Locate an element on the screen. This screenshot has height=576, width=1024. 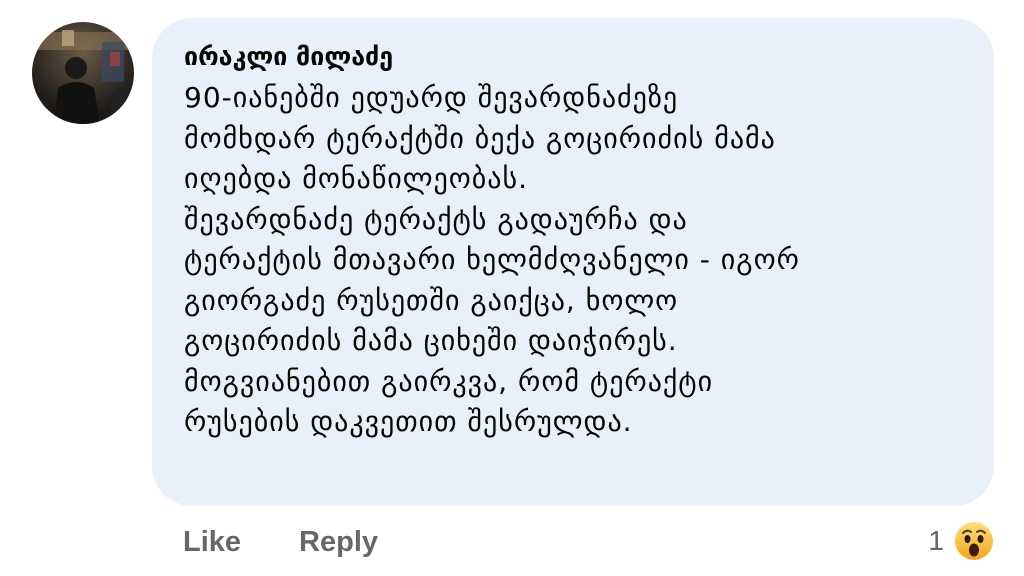
comment-text-line: 90-იანებში ედუარდ შევარდნაძეზე is located at coordinates (431, 97).